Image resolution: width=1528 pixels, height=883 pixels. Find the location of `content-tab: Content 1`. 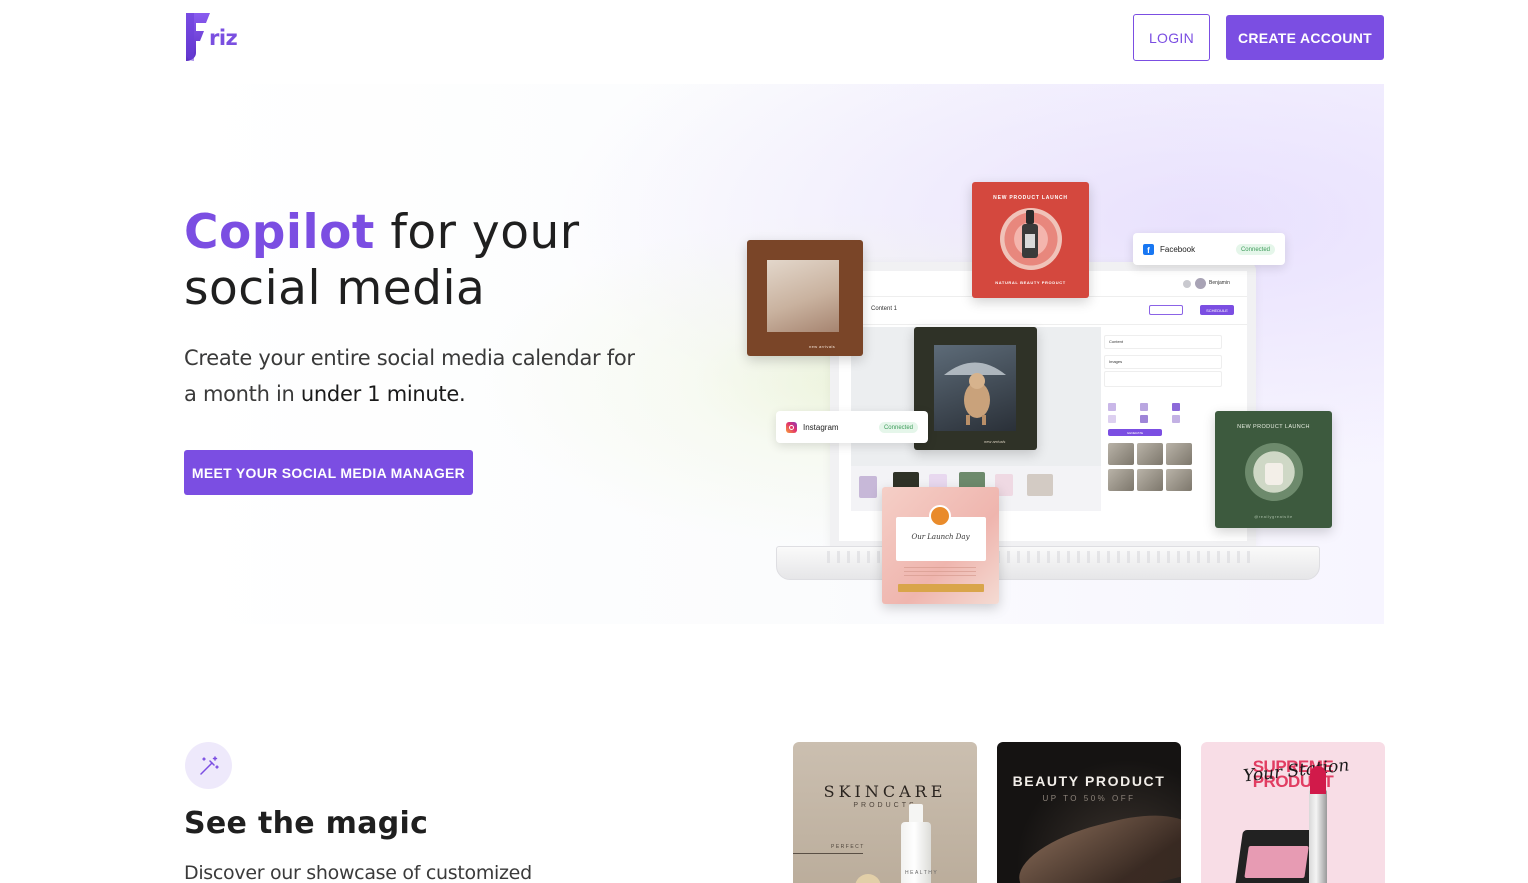

content-tab: Content 1 is located at coordinates (884, 309).